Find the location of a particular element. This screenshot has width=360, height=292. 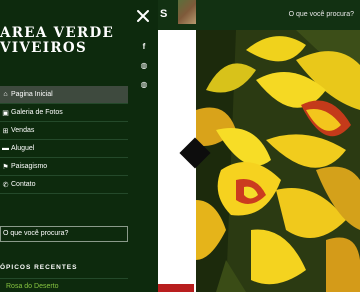

footer-accent is located at coordinates (176, 288).